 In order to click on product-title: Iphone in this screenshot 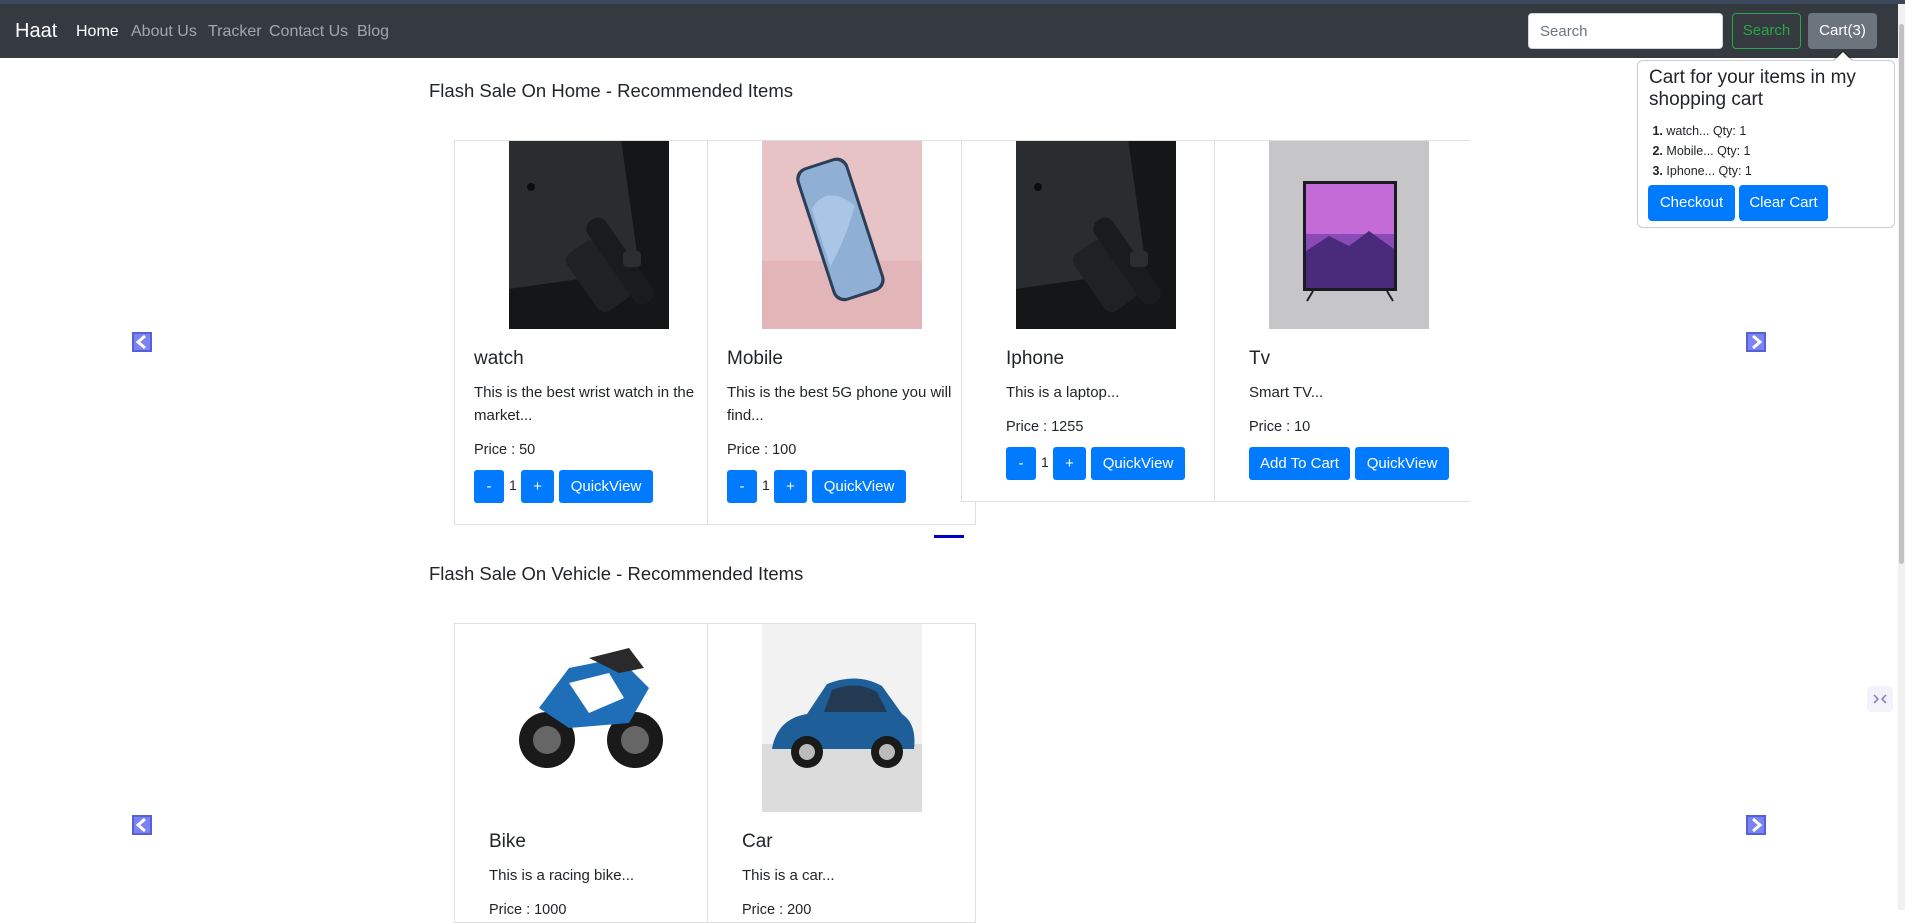, I will do `click(1035, 358)`.